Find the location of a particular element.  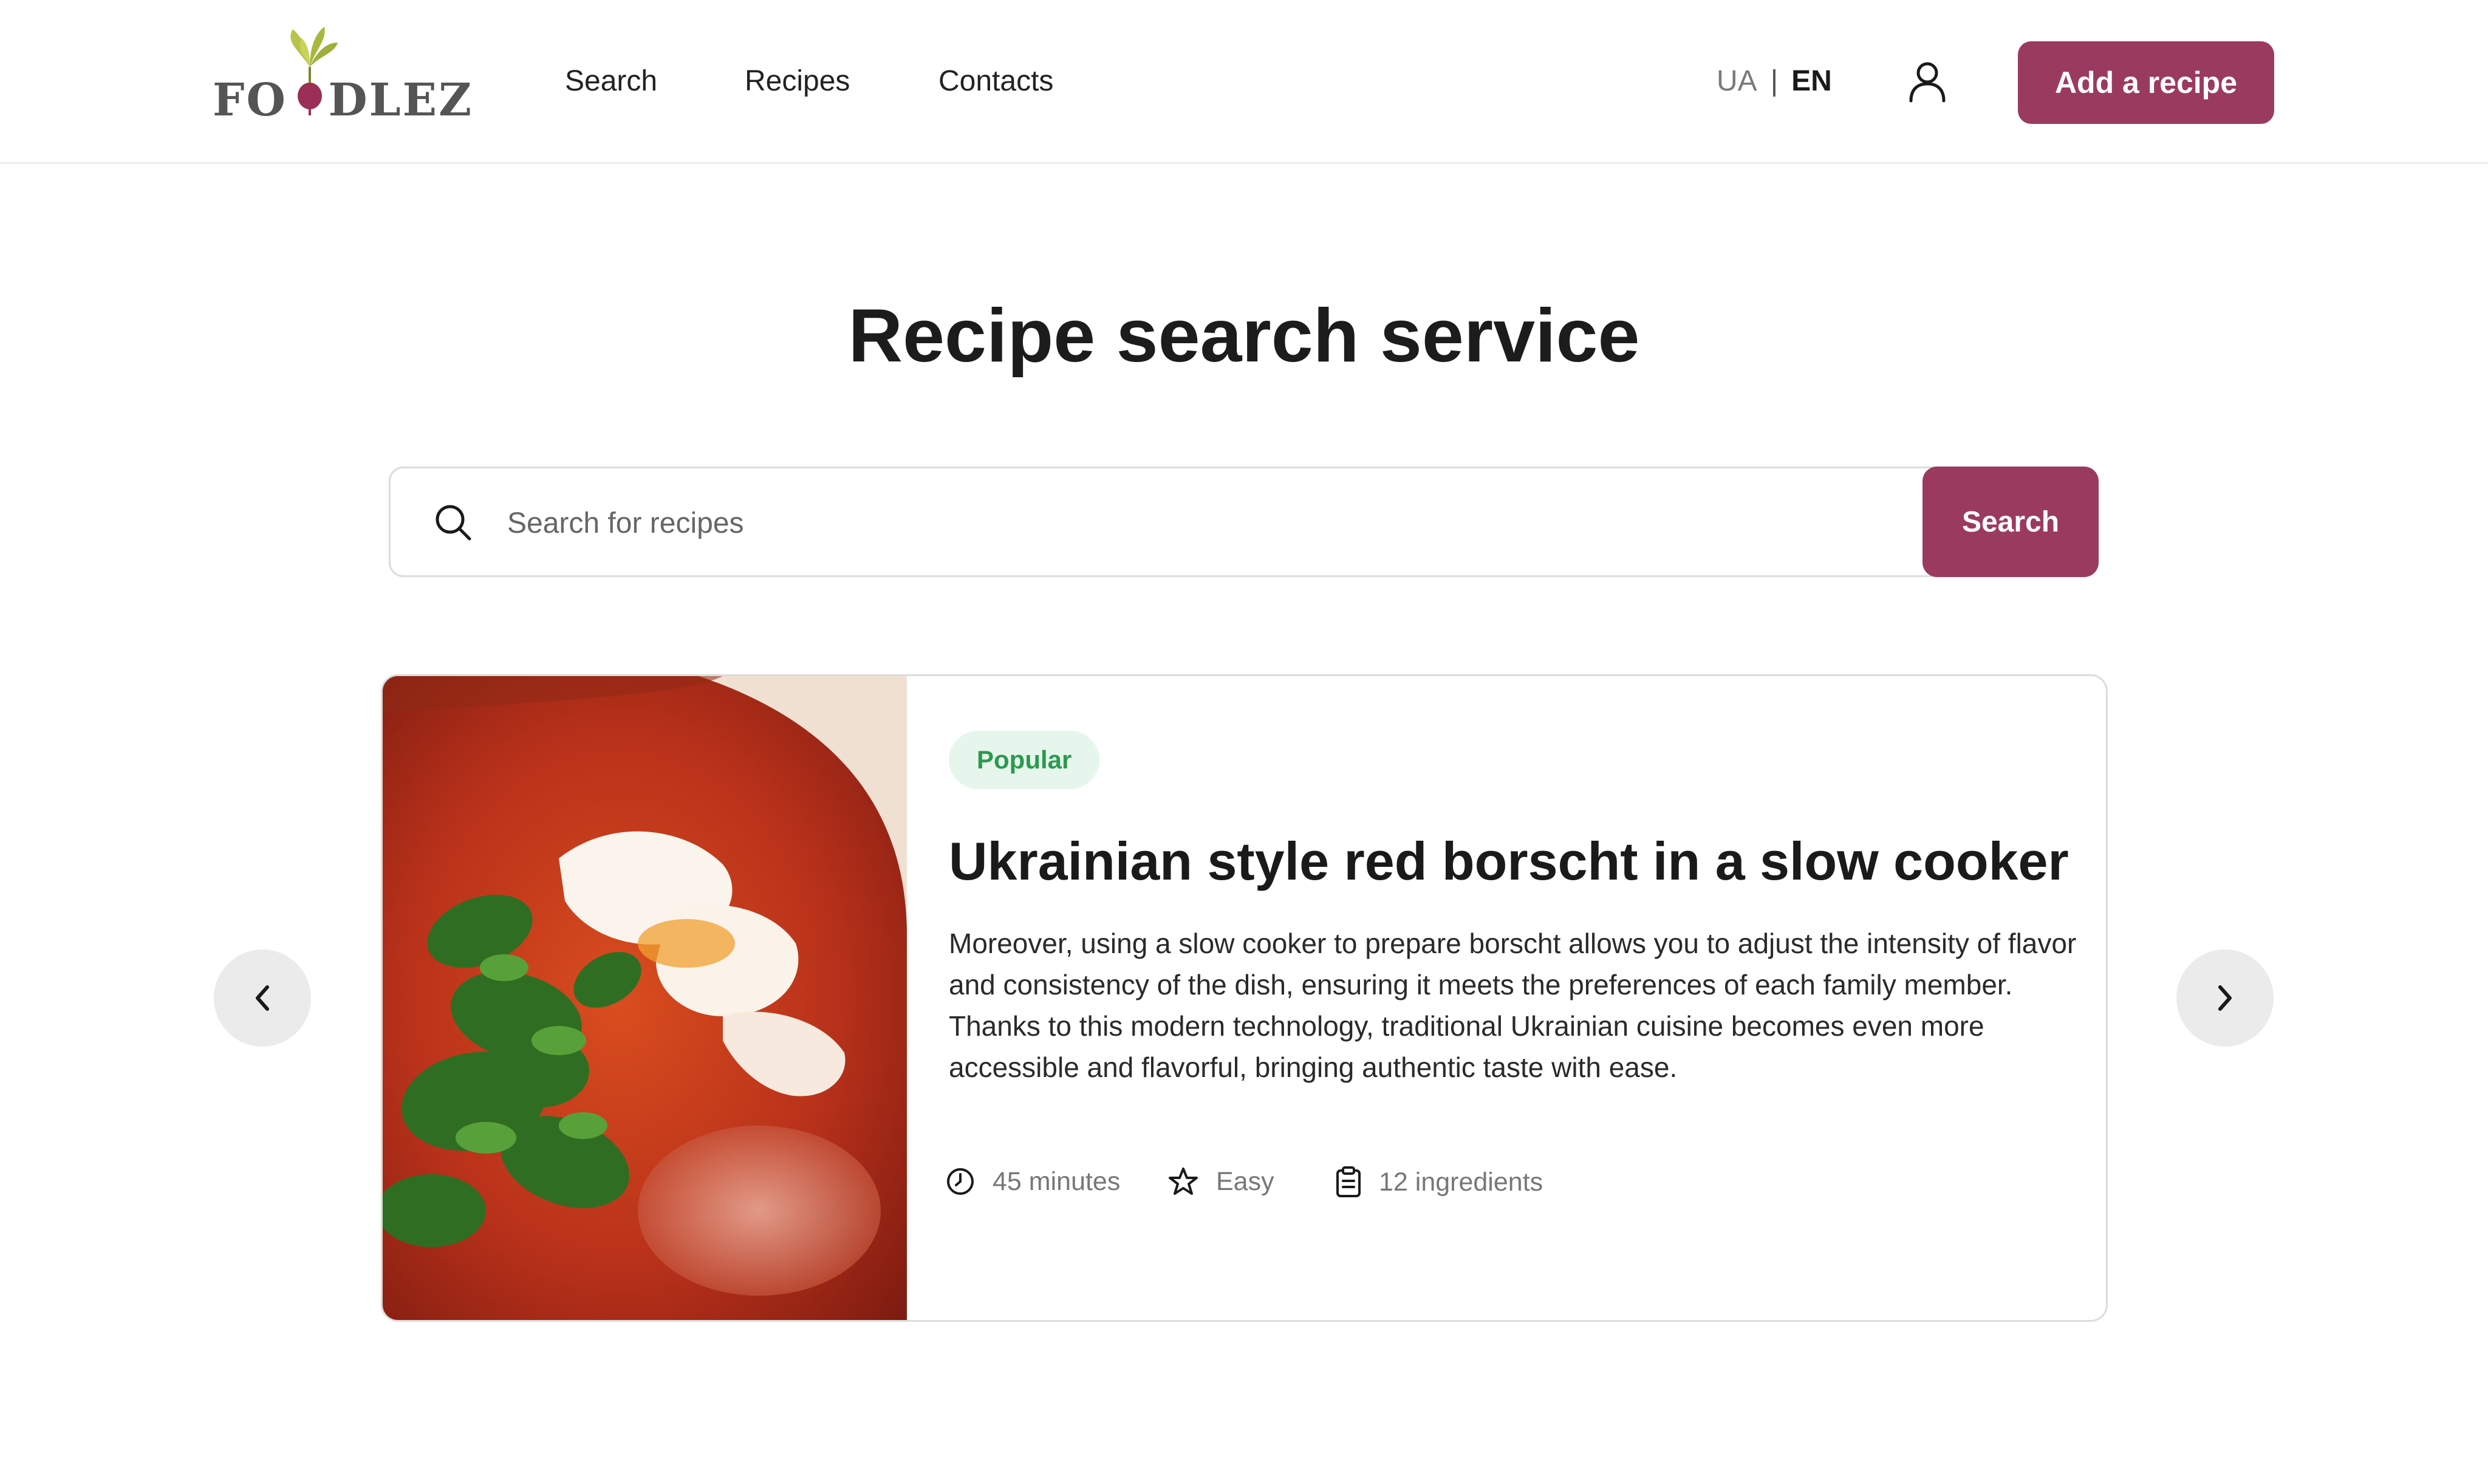

search-button: Search is located at coordinates (2010, 522).